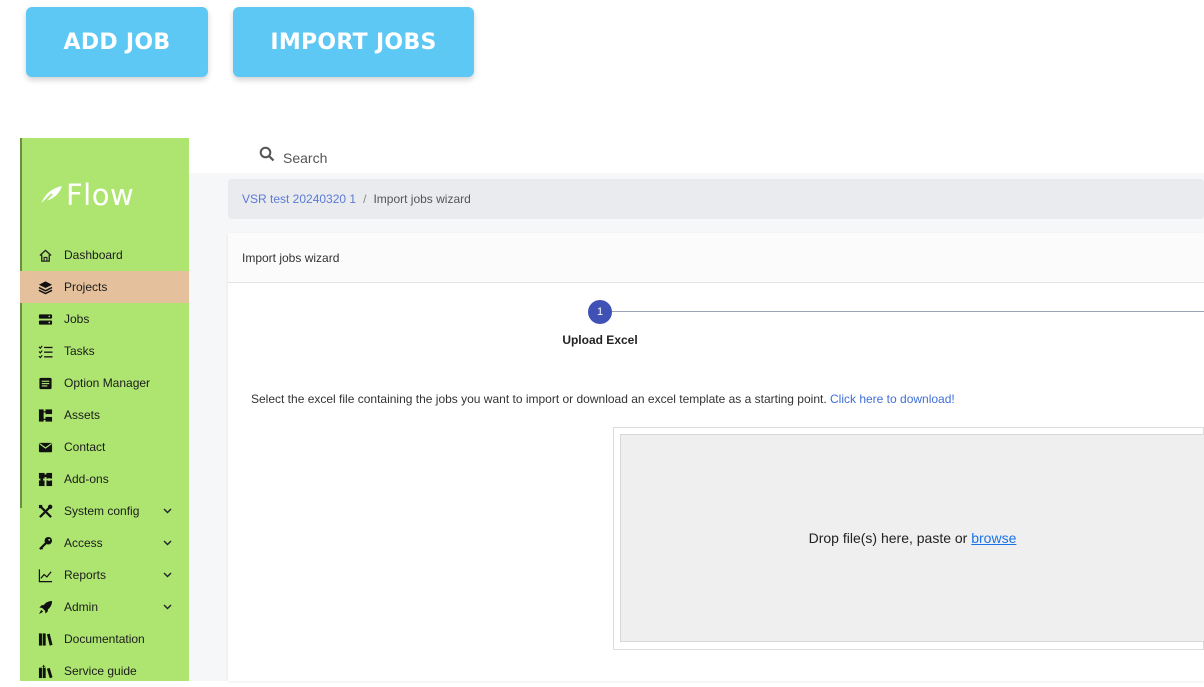 The height and width of the screenshot is (687, 1204). I want to click on sidebar-item-label: Projects, so click(86, 287).